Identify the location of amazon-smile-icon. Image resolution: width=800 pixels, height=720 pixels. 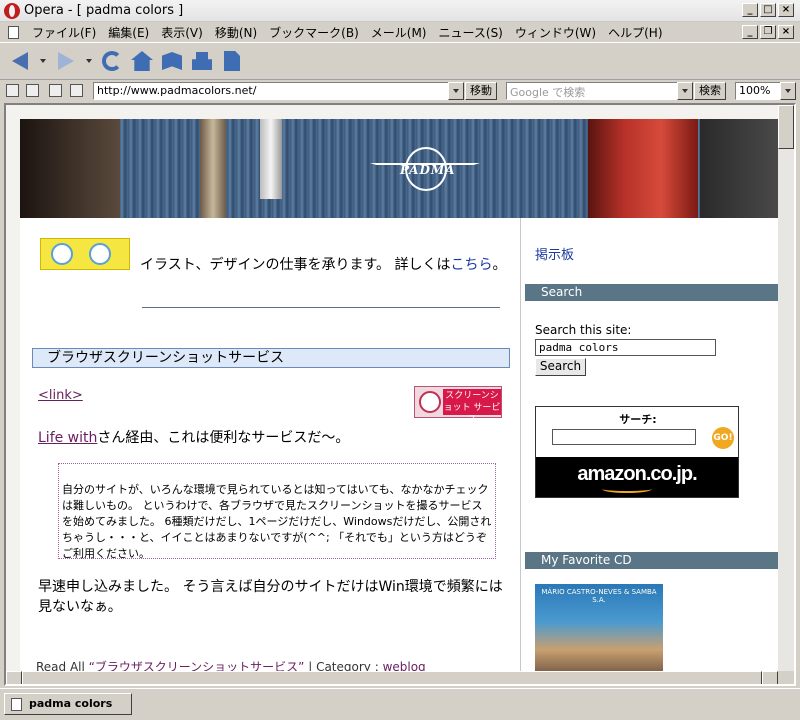
(627, 489).